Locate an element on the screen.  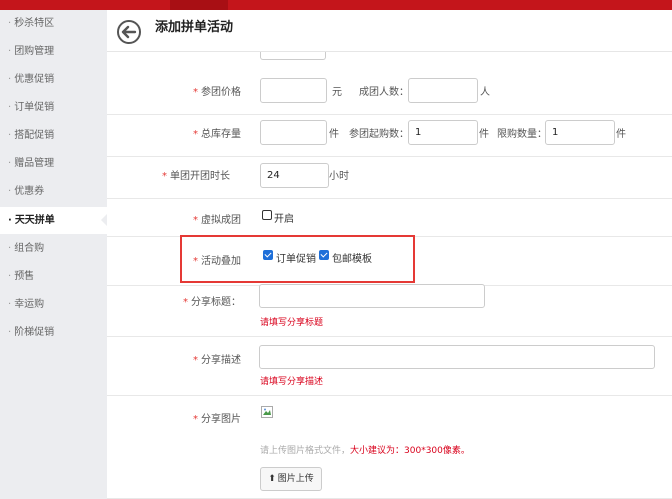
sidebar-item-gifts: · 赠品管理 is located at coordinates (53, 163).